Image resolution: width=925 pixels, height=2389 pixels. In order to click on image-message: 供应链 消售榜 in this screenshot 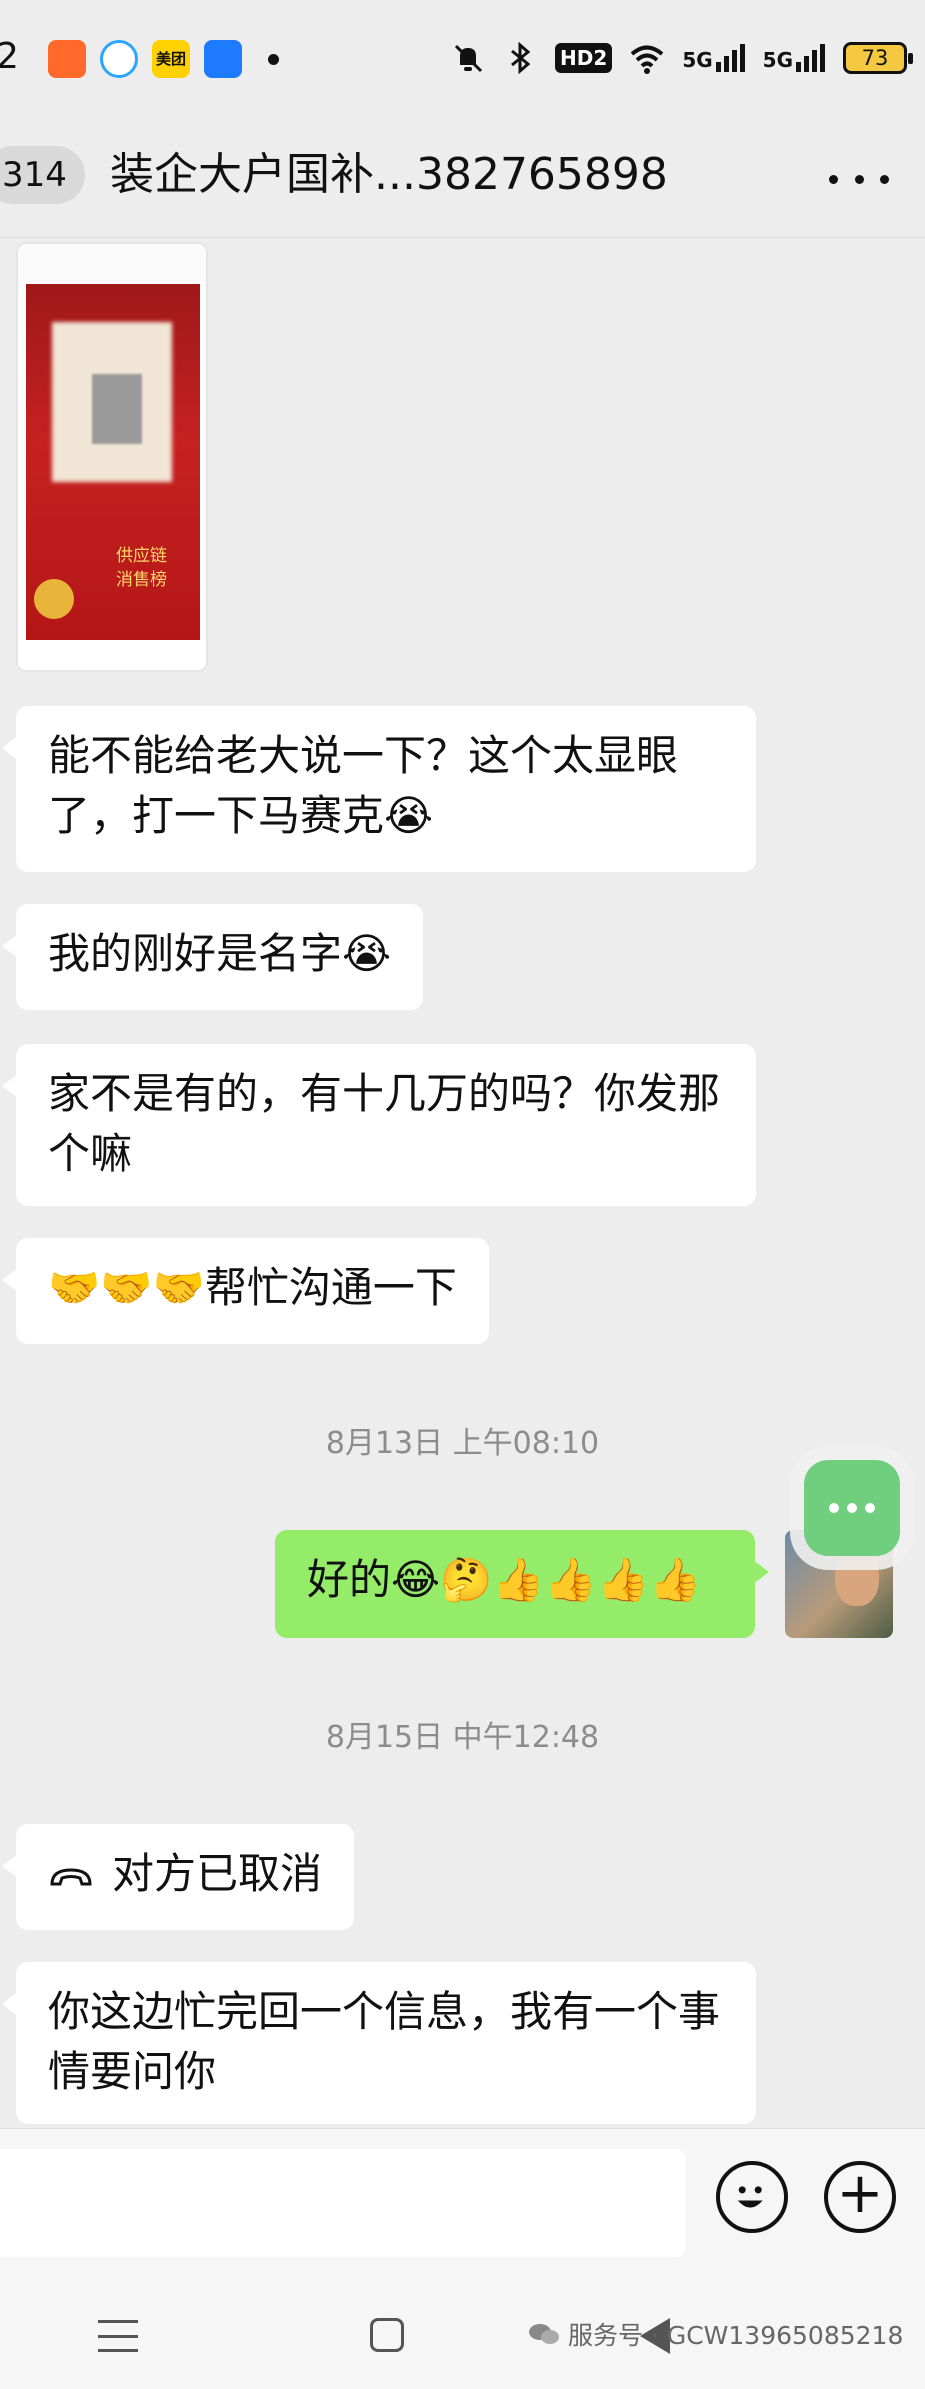, I will do `click(112, 457)`.